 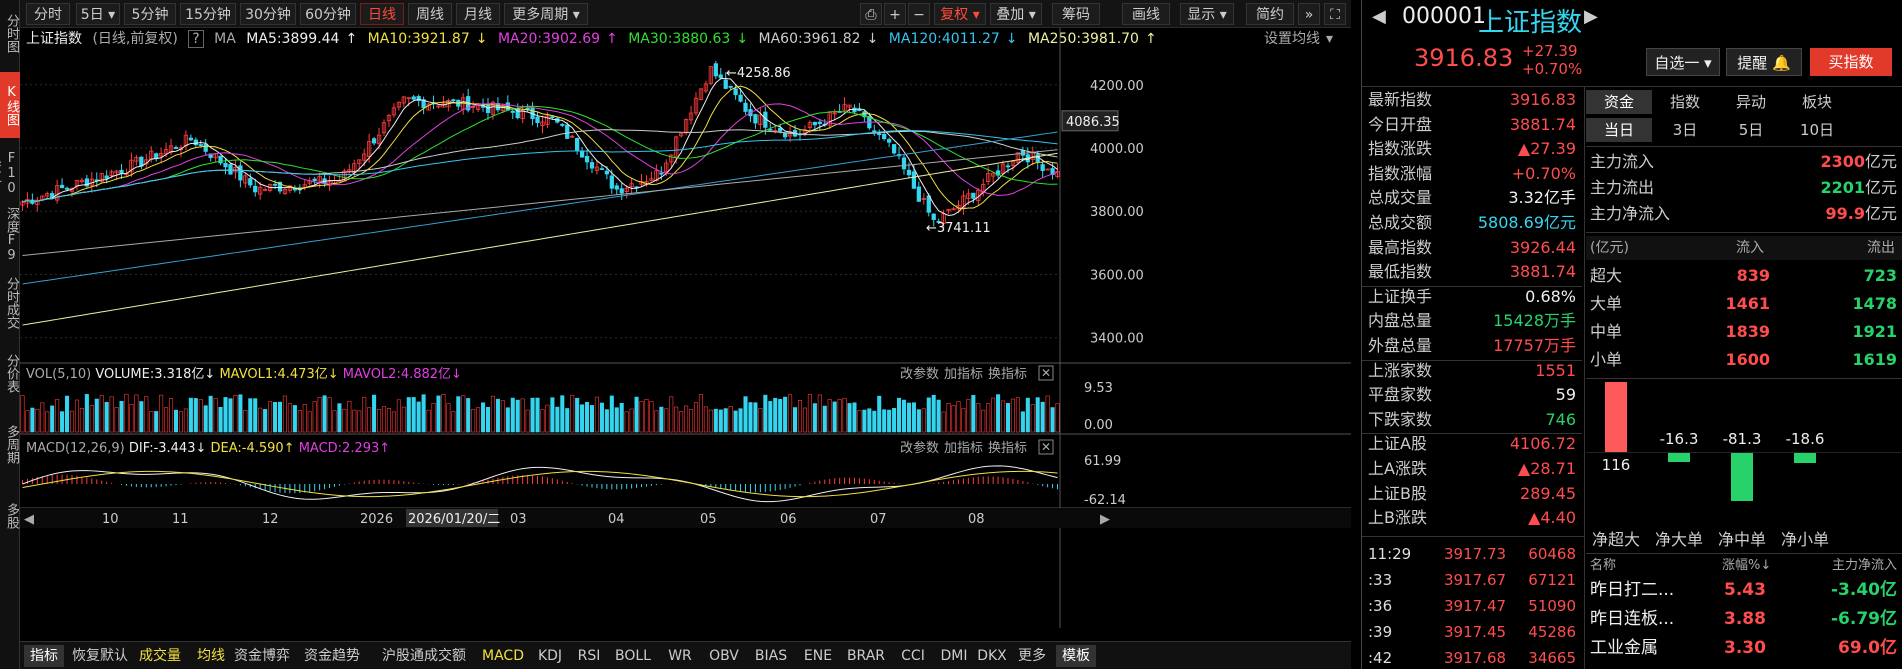 What do you see at coordinates (10, 235) in the screenshot?
I see `left-tab-3: 深度F9` at bounding box center [10, 235].